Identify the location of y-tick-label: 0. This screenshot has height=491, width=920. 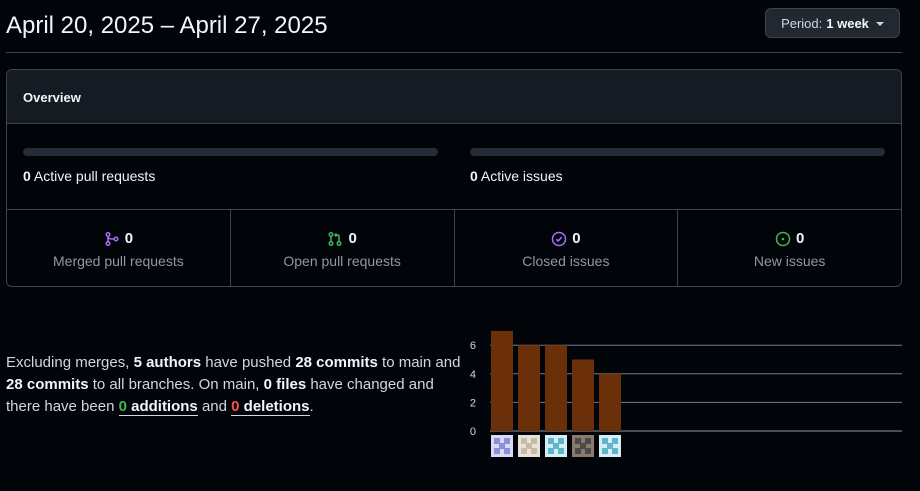
(473, 432).